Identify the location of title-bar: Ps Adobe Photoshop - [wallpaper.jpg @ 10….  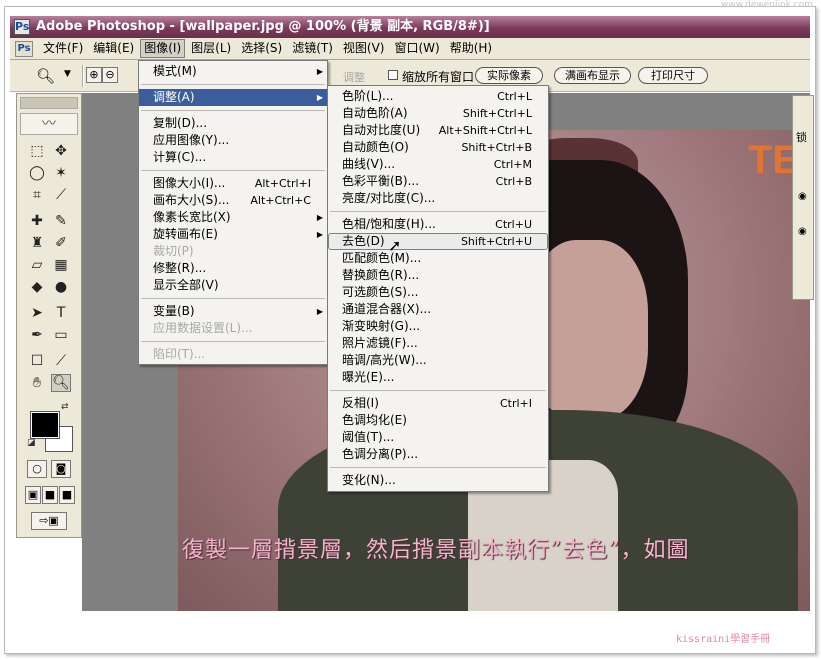
(410, 27).